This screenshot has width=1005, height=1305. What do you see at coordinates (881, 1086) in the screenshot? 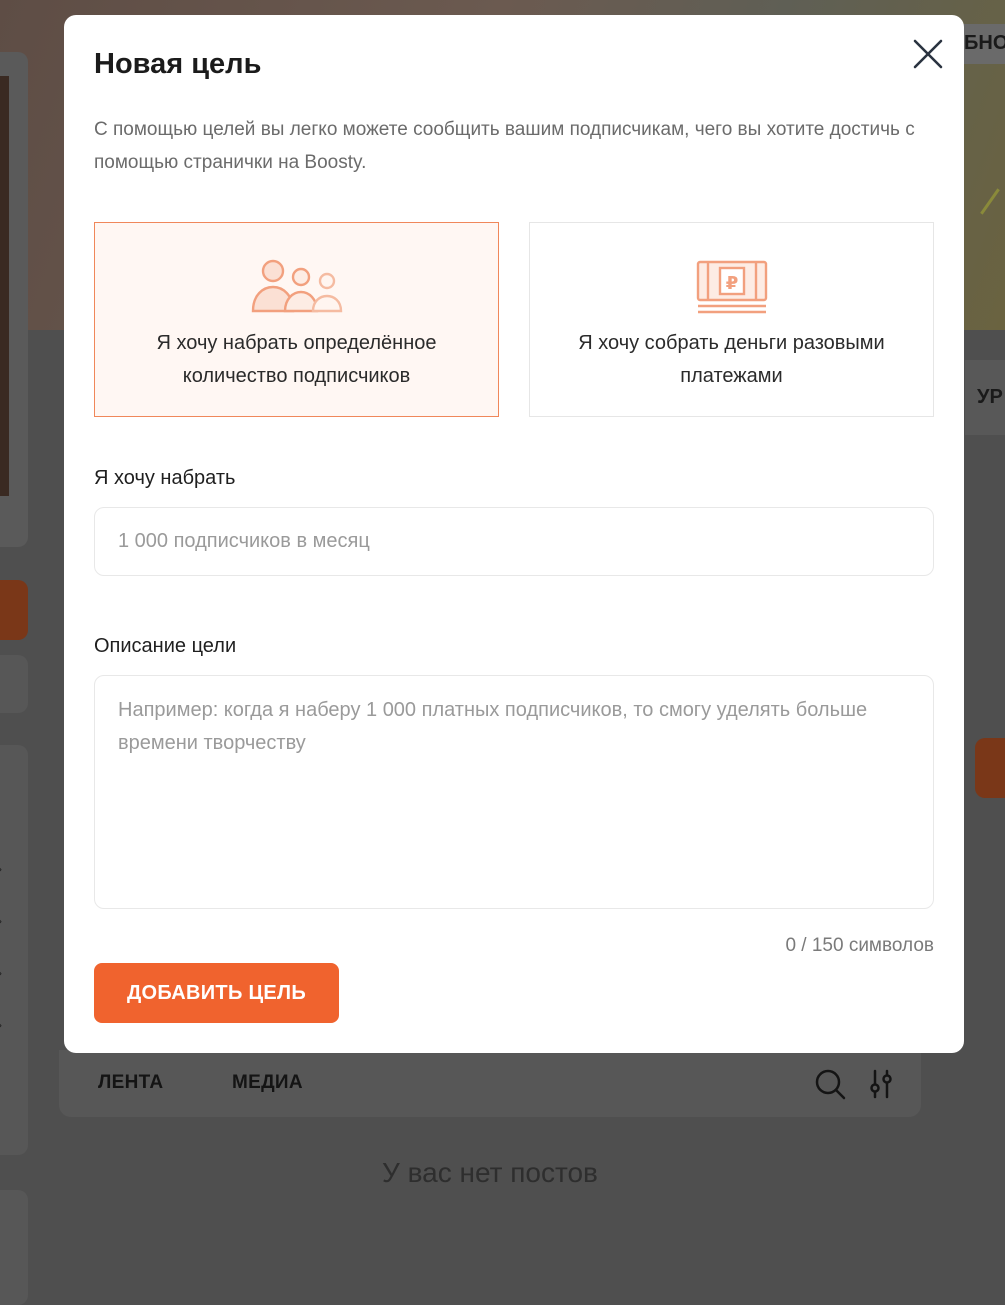
I see `filter-icon` at bounding box center [881, 1086].